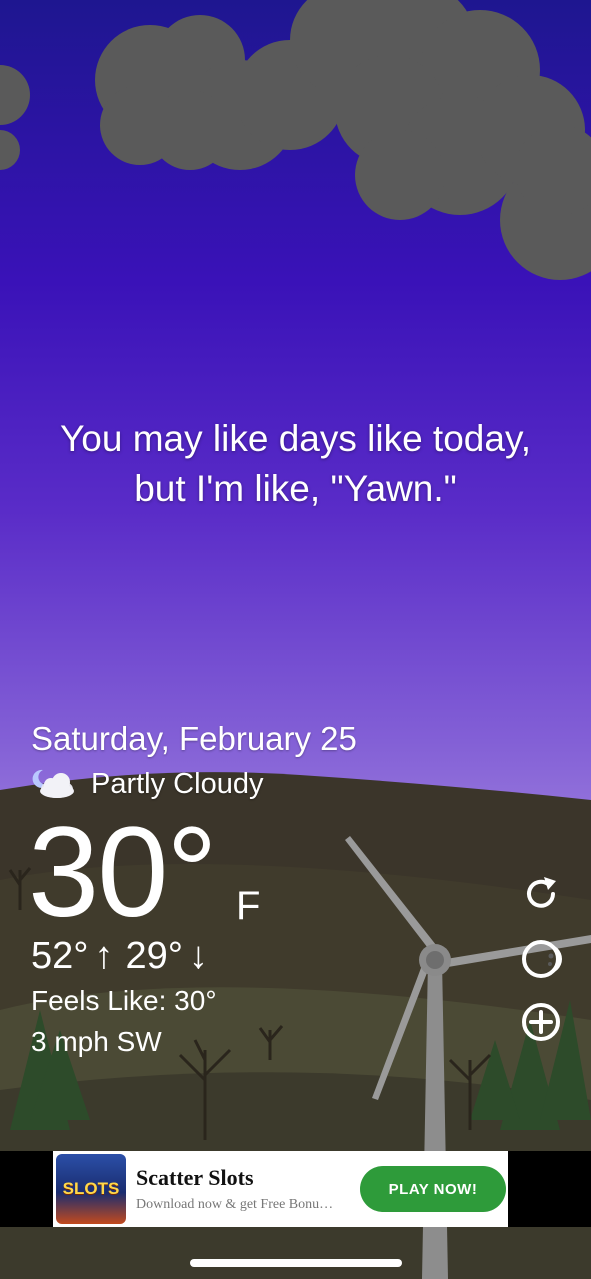 Image resolution: width=591 pixels, height=1279 pixels. I want to click on ad-app-logo: SLOTS, so click(91, 1189).